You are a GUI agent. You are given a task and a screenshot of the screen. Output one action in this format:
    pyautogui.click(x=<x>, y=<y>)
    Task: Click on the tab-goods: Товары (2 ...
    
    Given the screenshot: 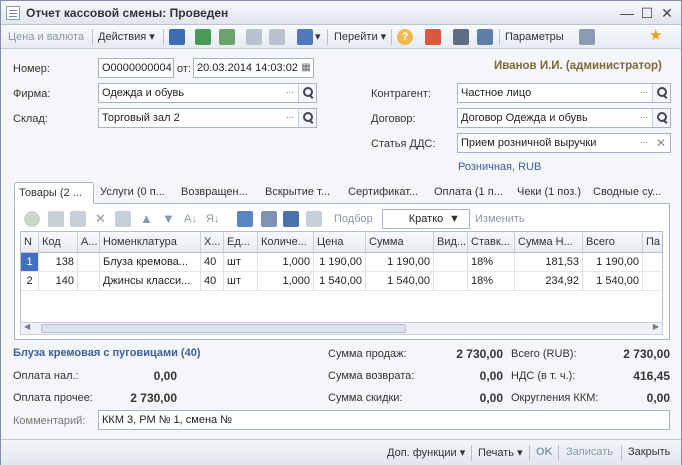 What is the action you would take?
    pyautogui.click(x=54, y=193)
    